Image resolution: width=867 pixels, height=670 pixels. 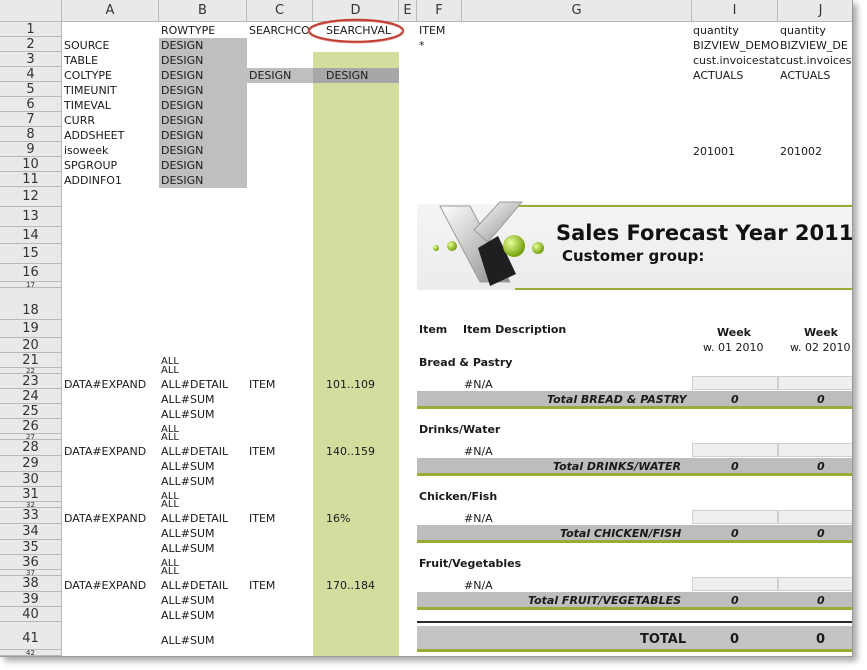 What do you see at coordinates (439, 11) in the screenshot?
I see `column-header-f: F` at bounding box center [439, 11].